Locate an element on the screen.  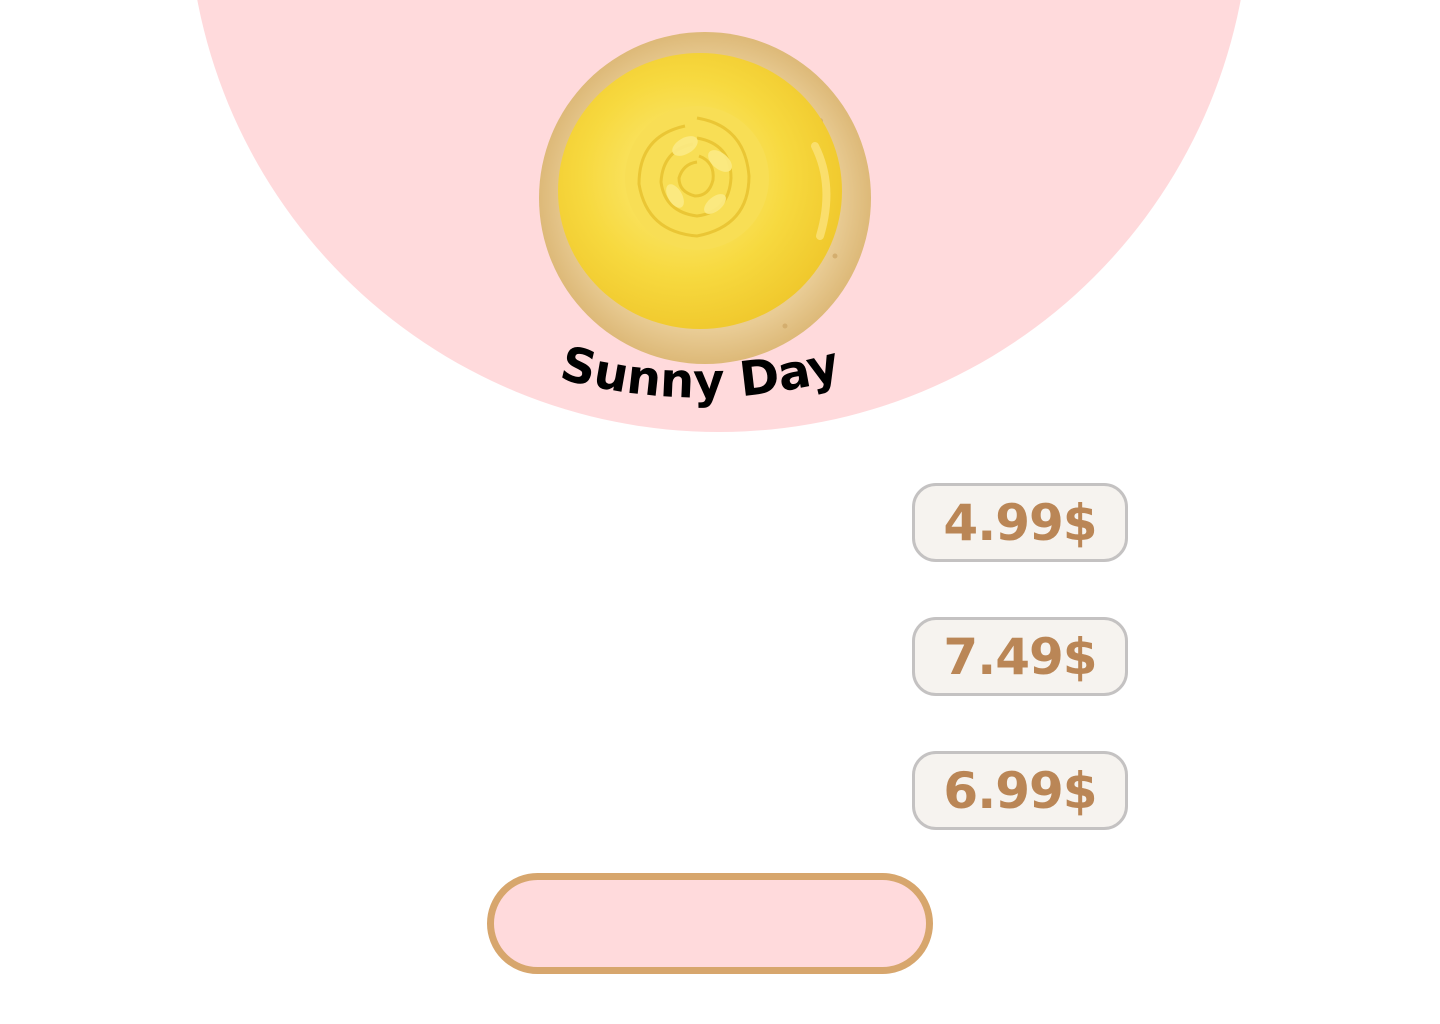
price-label: 4.99$ is located at coordinates (1020, 522).